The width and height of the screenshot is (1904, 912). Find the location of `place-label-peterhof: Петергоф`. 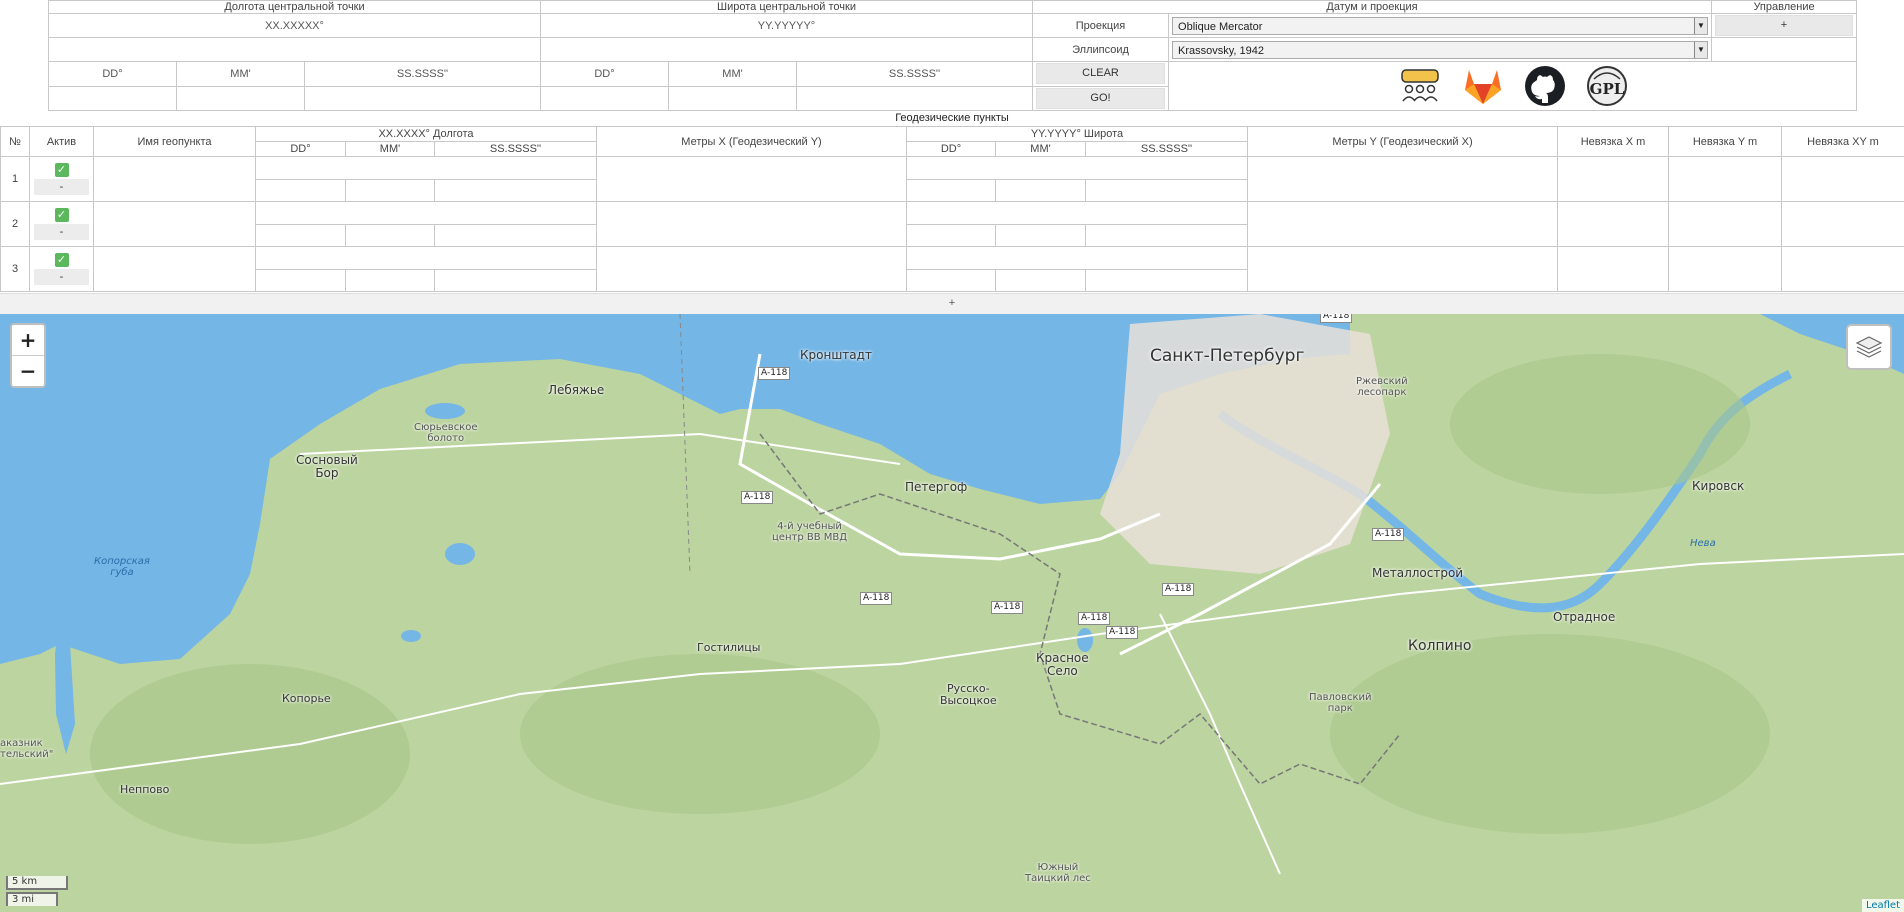

place-label-peterhof: Петергоф is located at coordinates (936, 487).